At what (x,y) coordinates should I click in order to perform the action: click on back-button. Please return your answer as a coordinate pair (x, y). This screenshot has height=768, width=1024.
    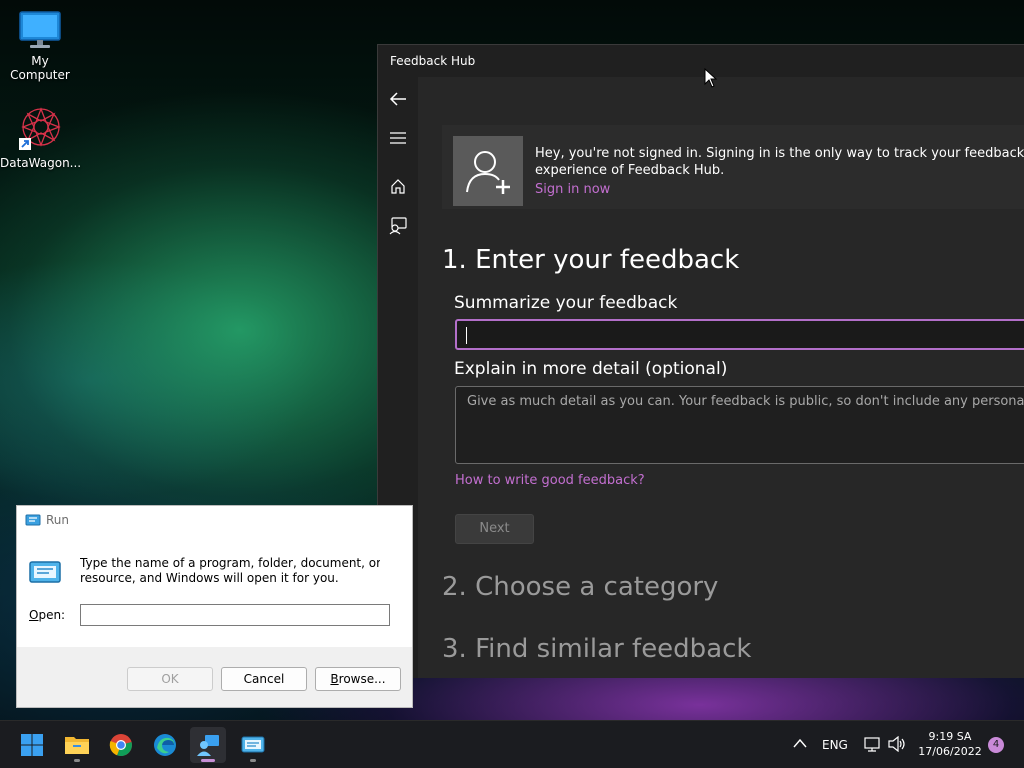
    Looking at the image, I should click on (398, 99).